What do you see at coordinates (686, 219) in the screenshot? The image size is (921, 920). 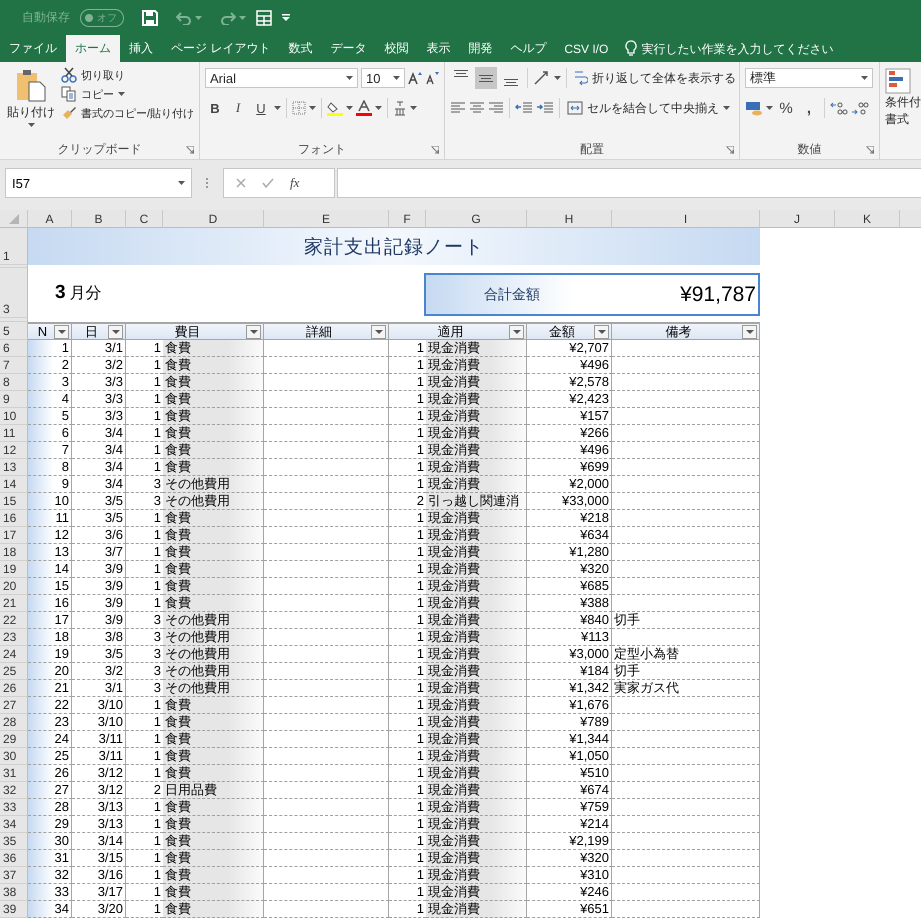 I see `column-letter: I` at bounding box center [686, 219].